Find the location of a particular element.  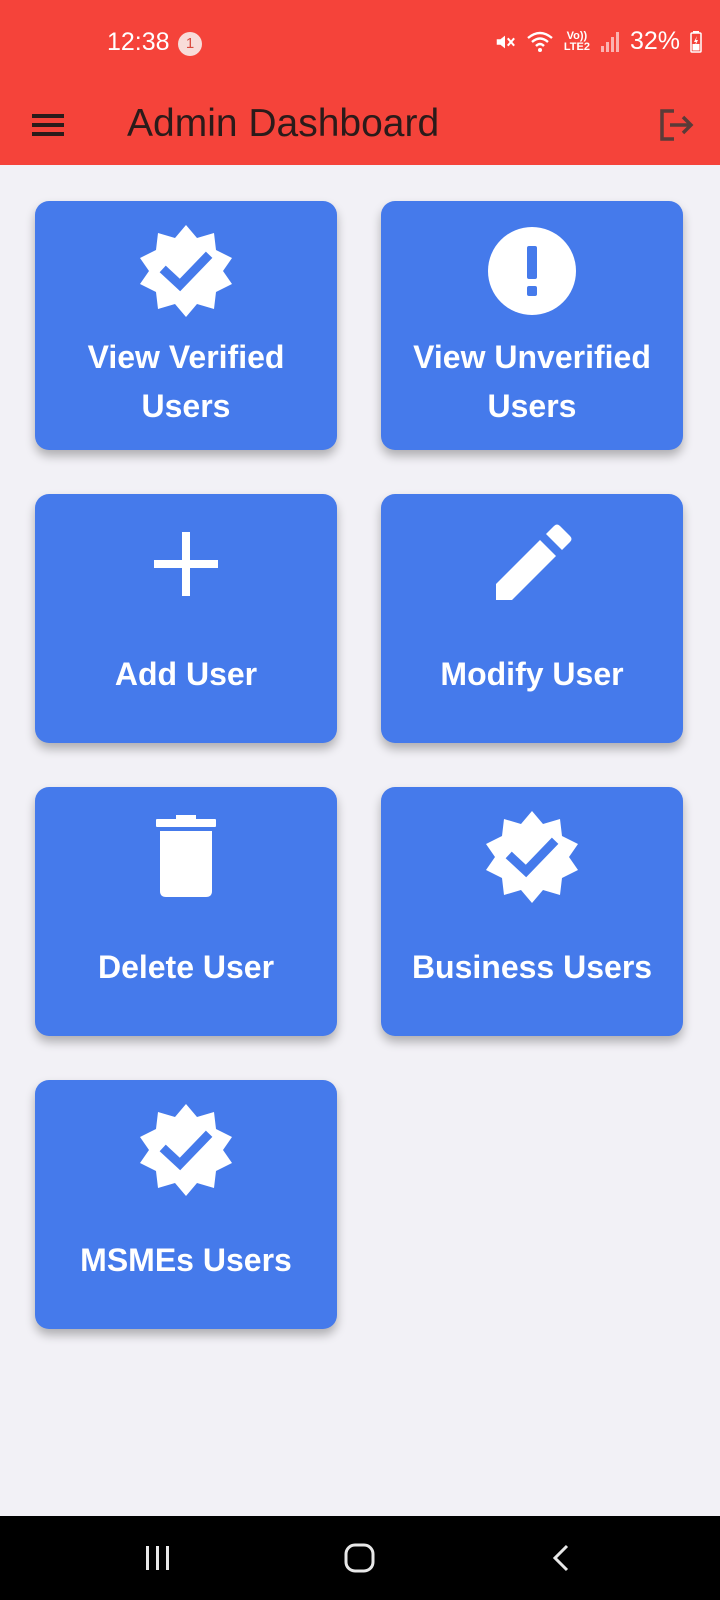

status-icons: Vo)) LTE2 32% is located at coordinates (598, 41).